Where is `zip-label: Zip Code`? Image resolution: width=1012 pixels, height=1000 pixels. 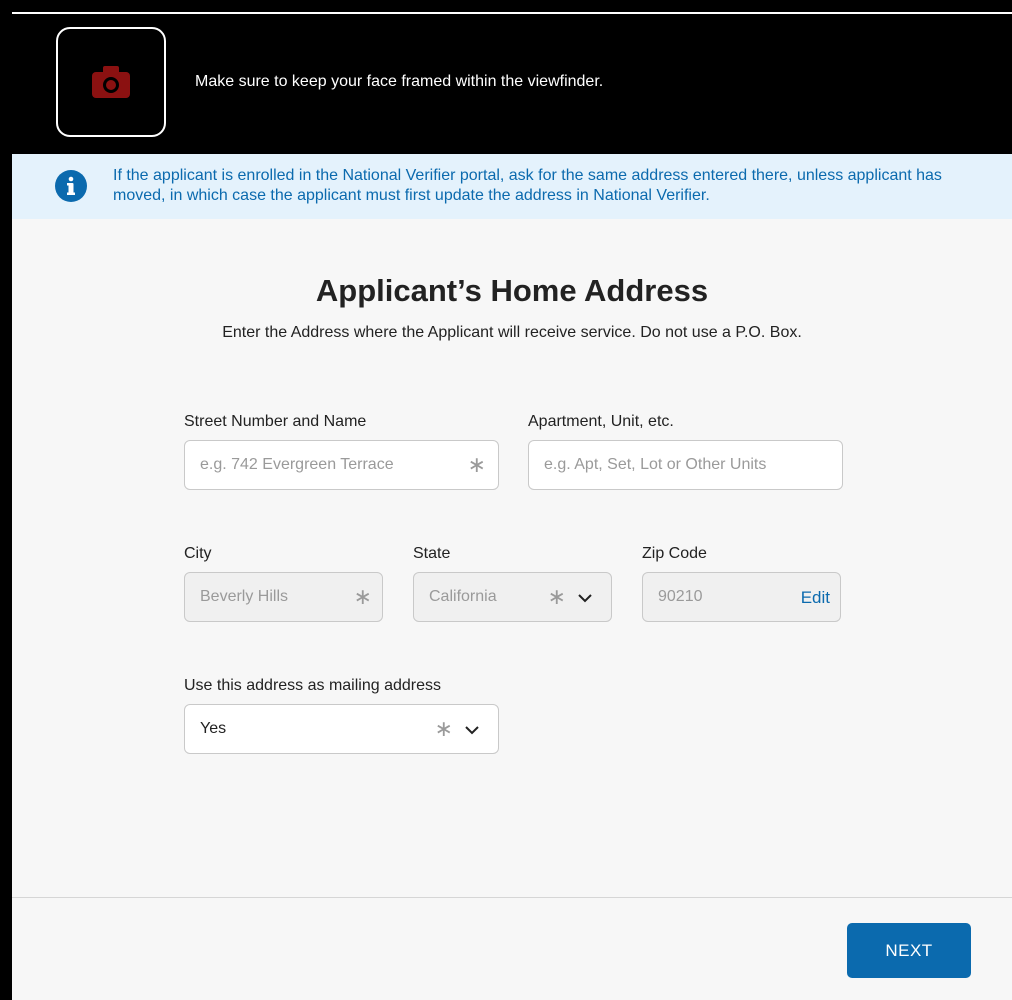
zip-label: Zip Code is located at coordinates (674, 553).